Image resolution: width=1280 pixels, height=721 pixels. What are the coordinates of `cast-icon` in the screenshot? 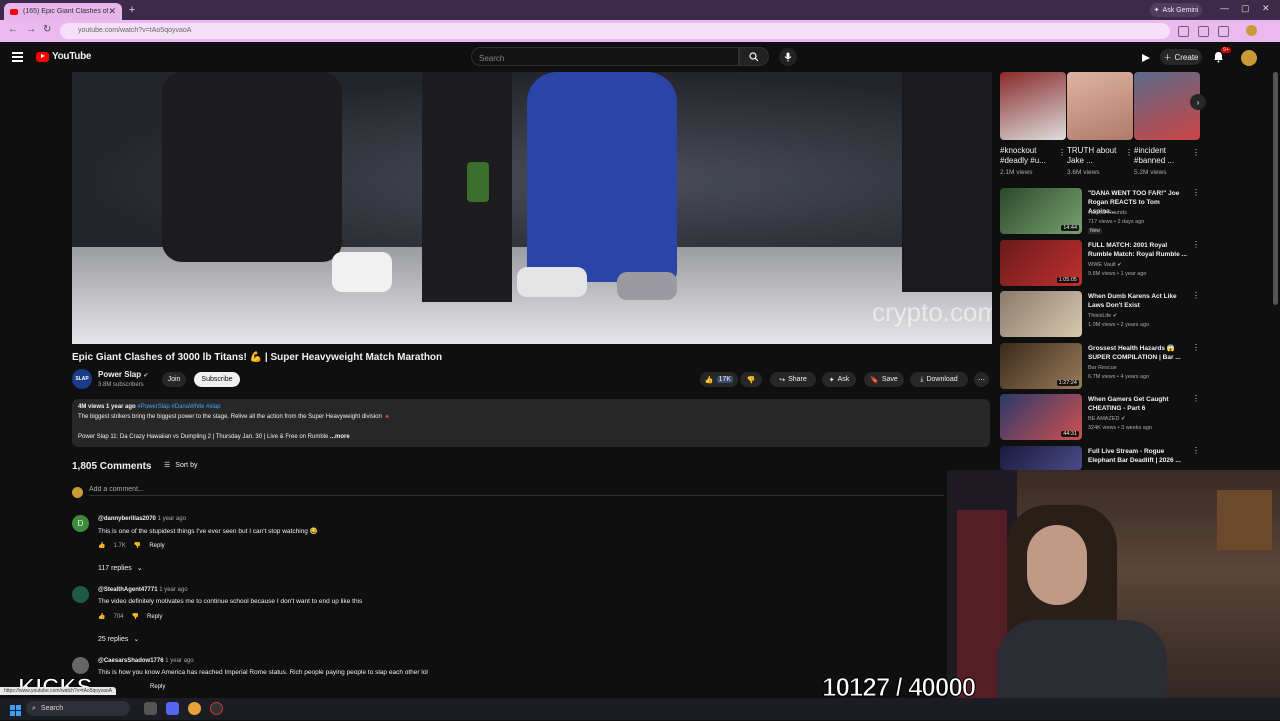 It's located at (1146, 60).